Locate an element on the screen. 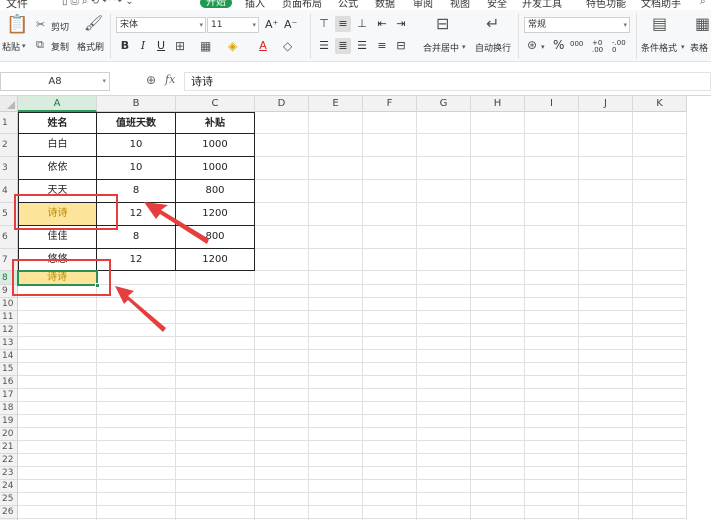 The height and width of the screenshot is (520, 711). bold-button: B is located at coordinates (125, 46).